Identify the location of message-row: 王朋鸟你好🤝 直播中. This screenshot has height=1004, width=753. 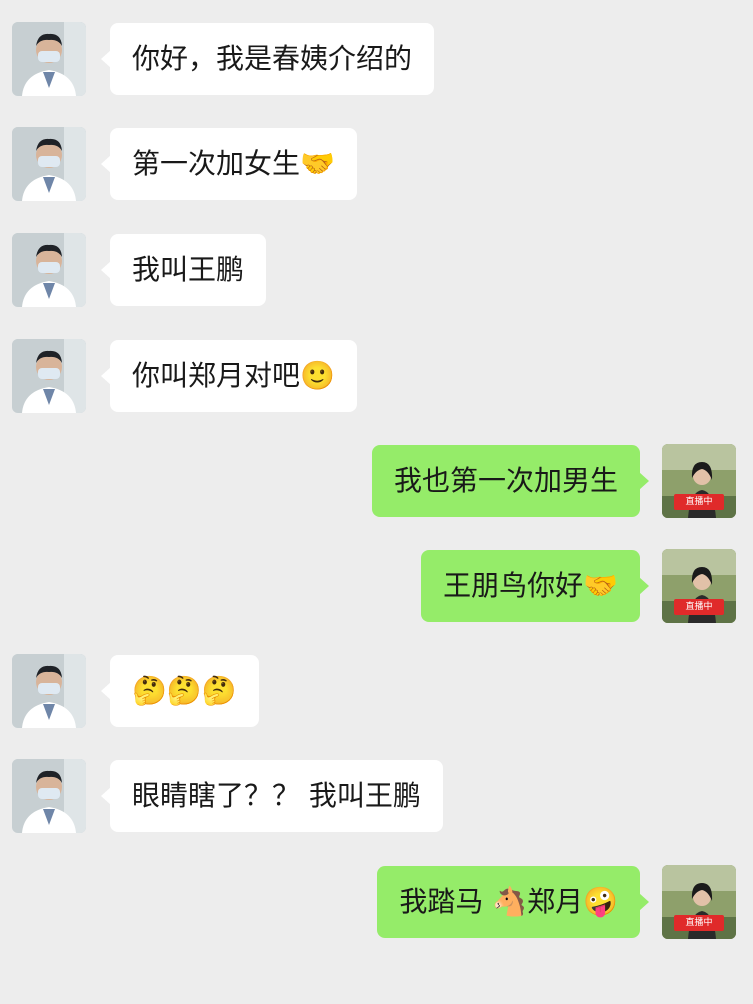
(376, 587).